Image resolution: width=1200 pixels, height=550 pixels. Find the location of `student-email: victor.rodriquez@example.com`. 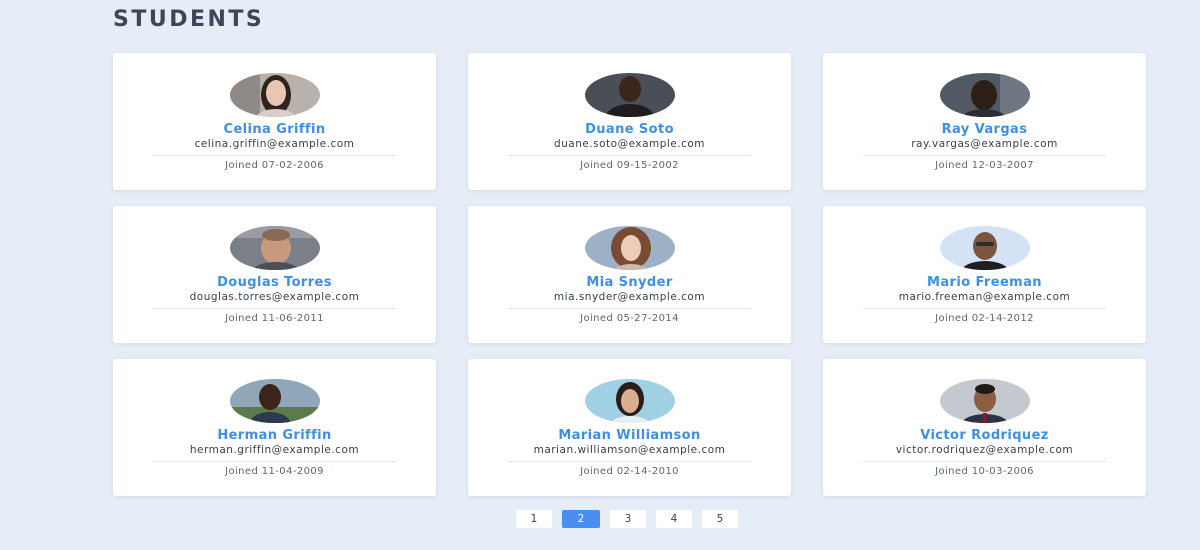

student-email: victor.rodriquez@example.com is located at coordinates (984, 450).